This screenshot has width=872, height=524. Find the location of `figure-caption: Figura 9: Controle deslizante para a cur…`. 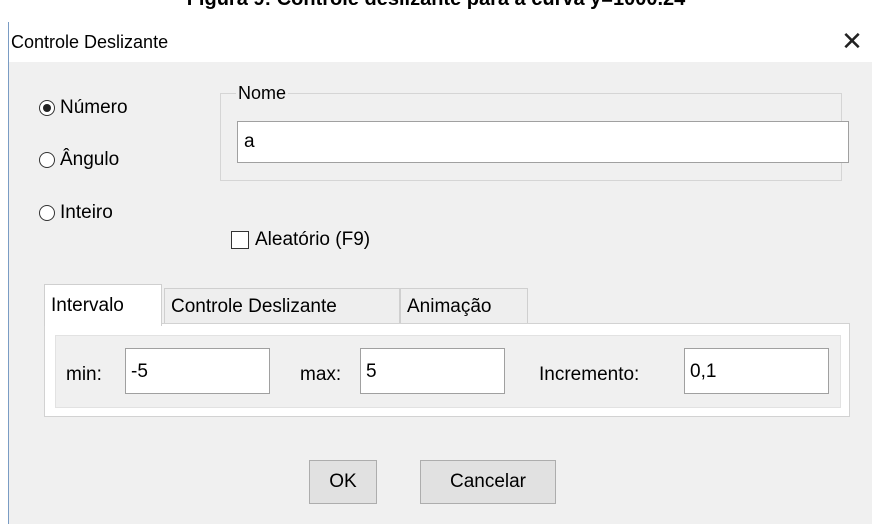

figure-caption: Figura 9: Controle deslizante para a cur… is located at coordinates (436, 5).